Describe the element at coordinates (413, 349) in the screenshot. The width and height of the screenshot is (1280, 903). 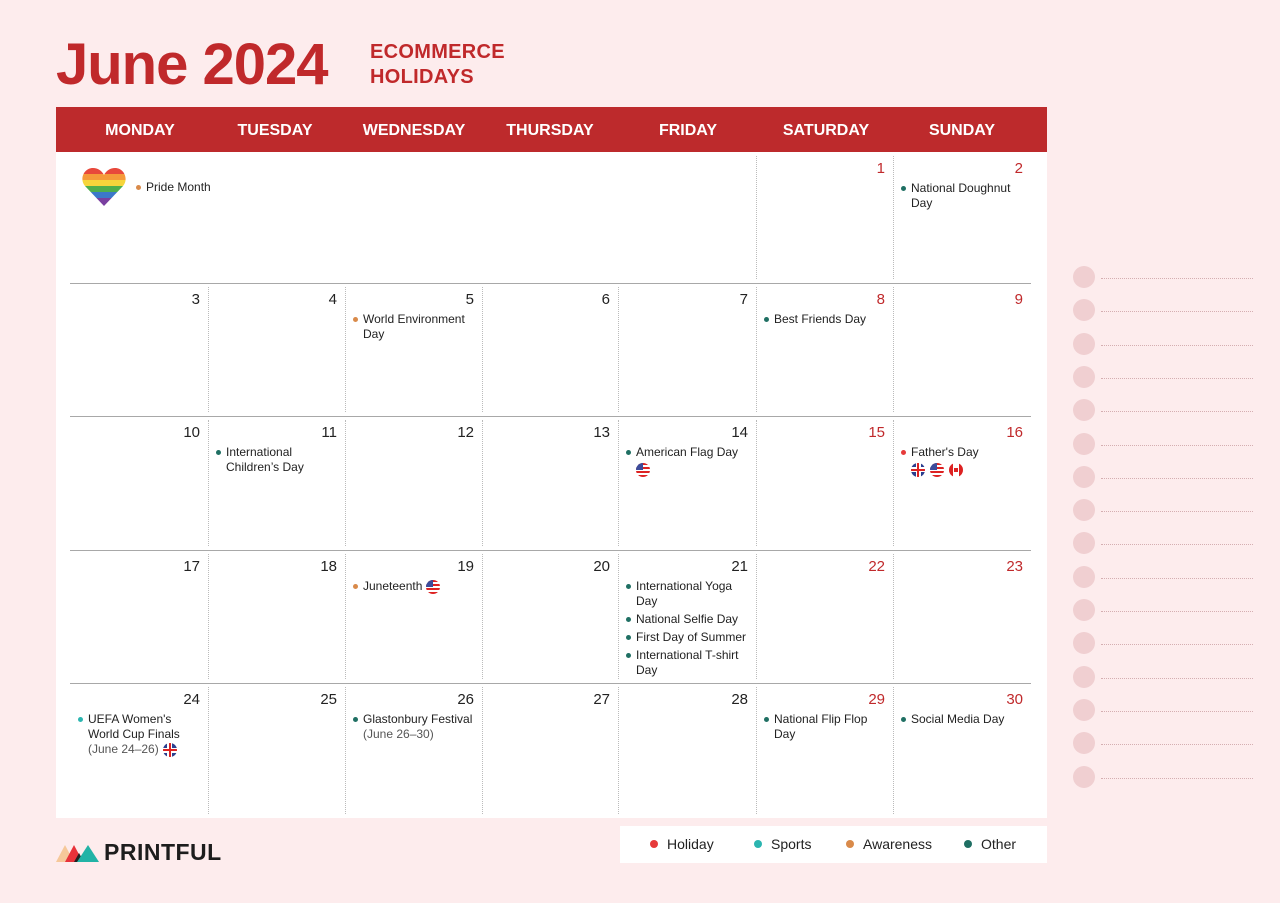
I see `day-cell: 5 World Environment Day` at that location.